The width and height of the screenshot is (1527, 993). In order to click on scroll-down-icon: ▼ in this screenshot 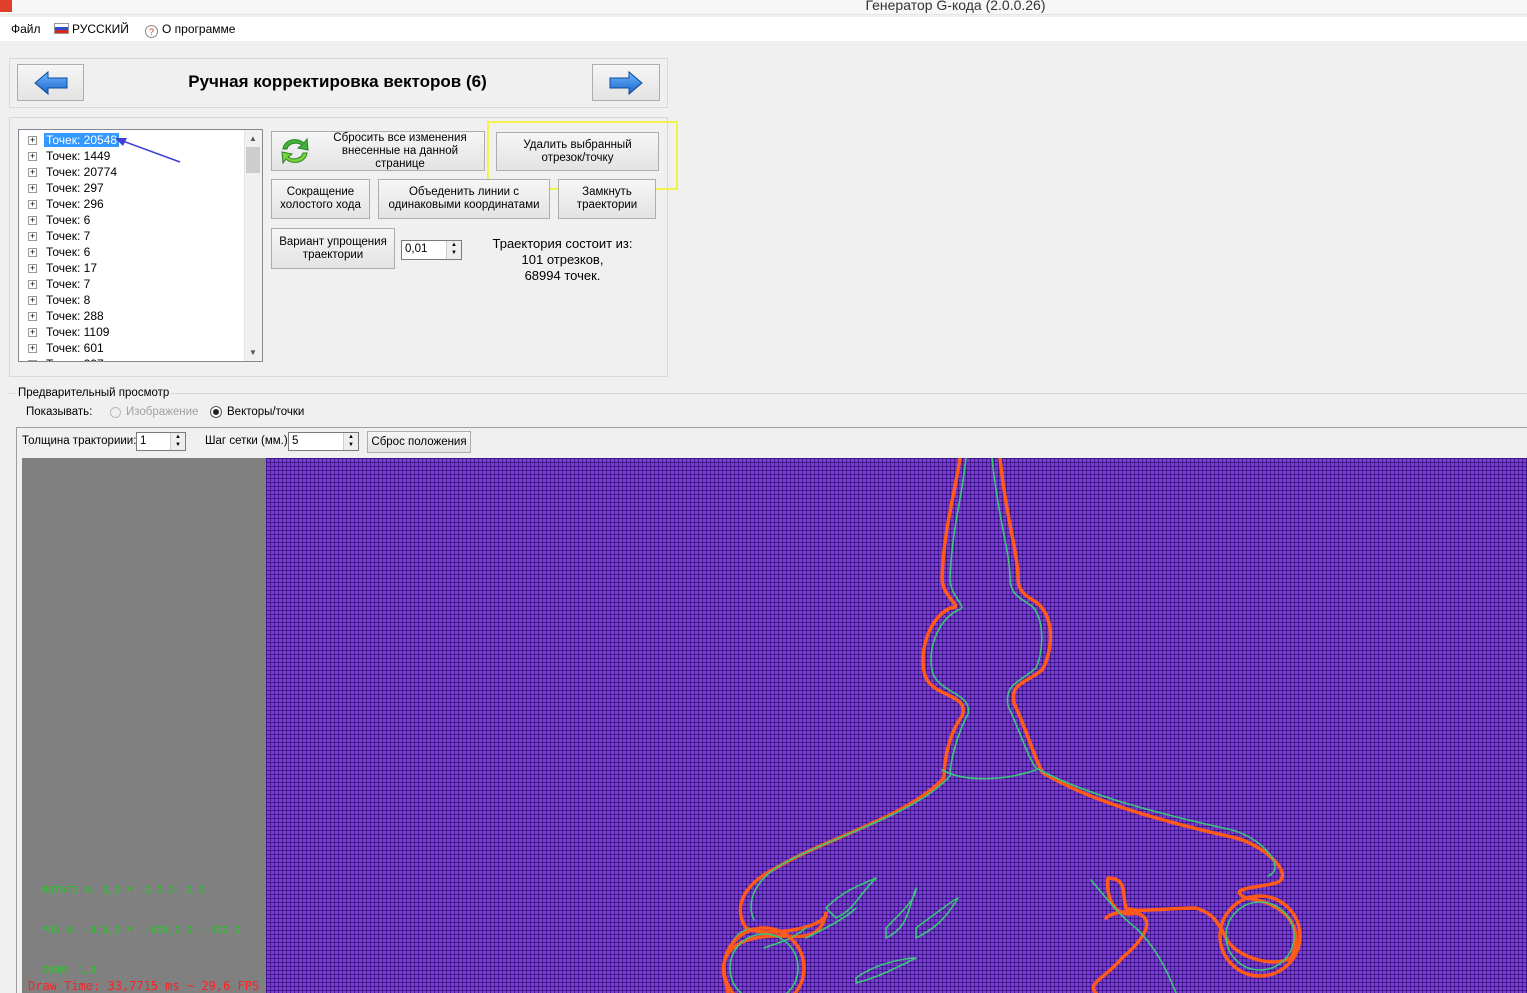, I will do `click(253, 352)`.